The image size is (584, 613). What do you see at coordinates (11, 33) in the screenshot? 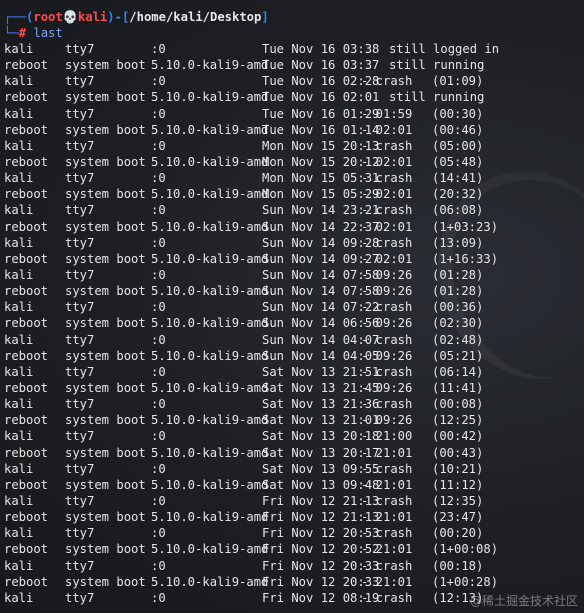
I see `command-prefix: └─` at bounding box center [11, 33].